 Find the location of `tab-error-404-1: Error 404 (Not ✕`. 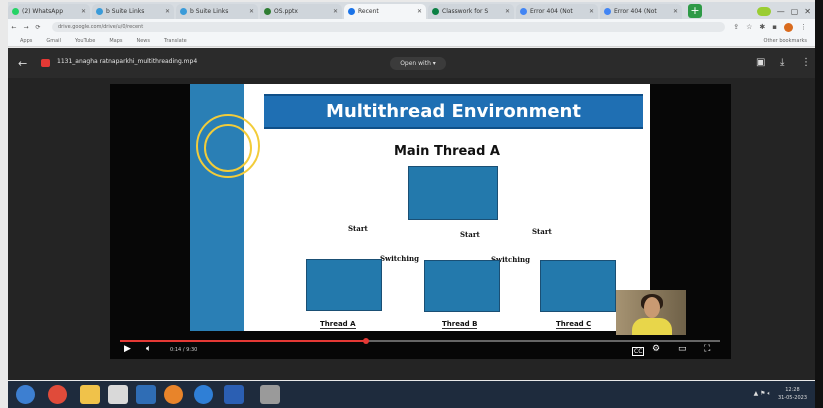

tab-error-404-1: Error 404 (Not ✕ is located at coordinates (557, 11).